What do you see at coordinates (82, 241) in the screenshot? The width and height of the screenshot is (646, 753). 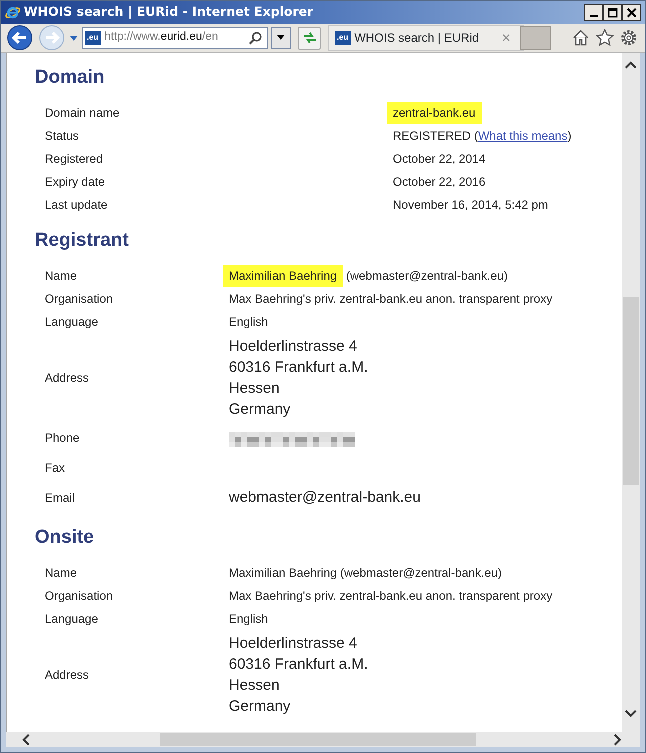 I see `section-heading: Registrant` at bounding box center [82, 241].